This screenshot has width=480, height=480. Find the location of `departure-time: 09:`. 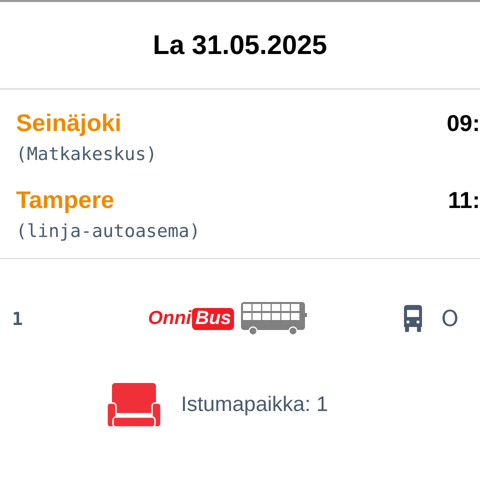

departure-time: 09: is located at coordinates (463, 123).